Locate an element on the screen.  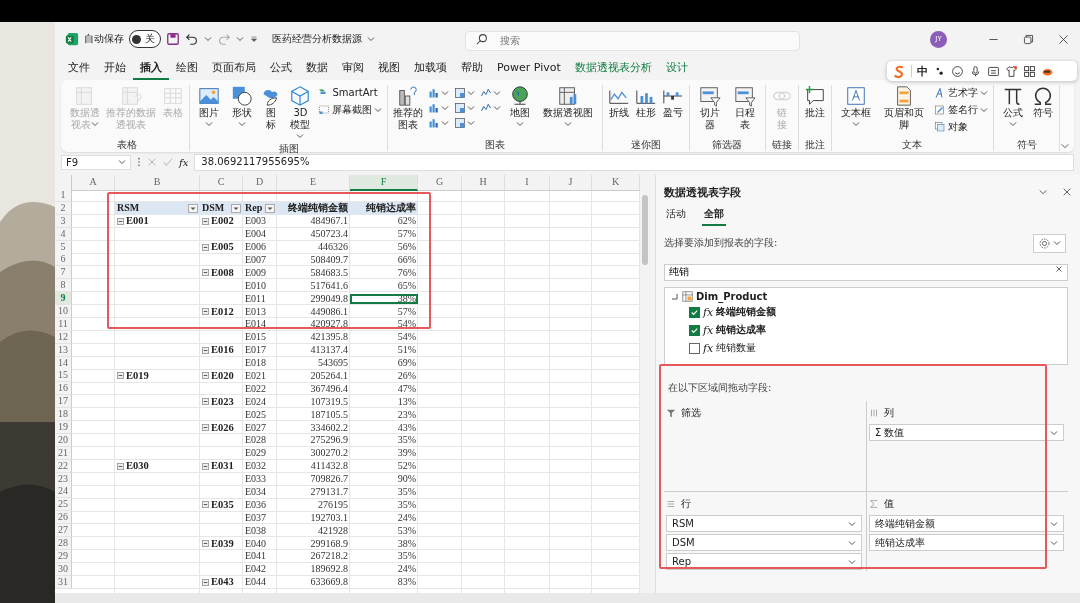
ribbon-button: SmartArt is located at coordinates (350, 92).